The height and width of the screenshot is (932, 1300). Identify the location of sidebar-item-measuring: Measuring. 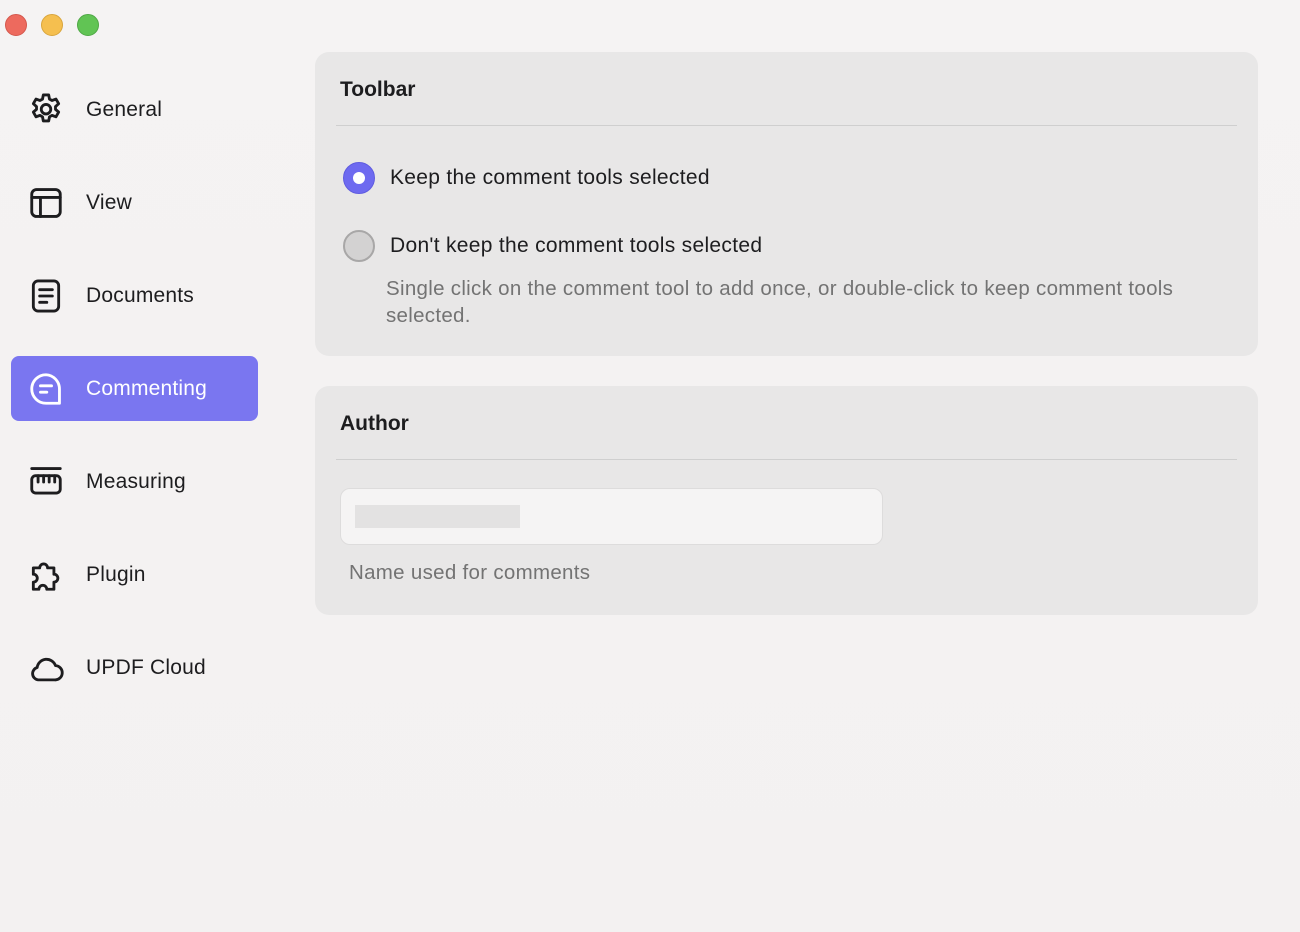
(134, 481).